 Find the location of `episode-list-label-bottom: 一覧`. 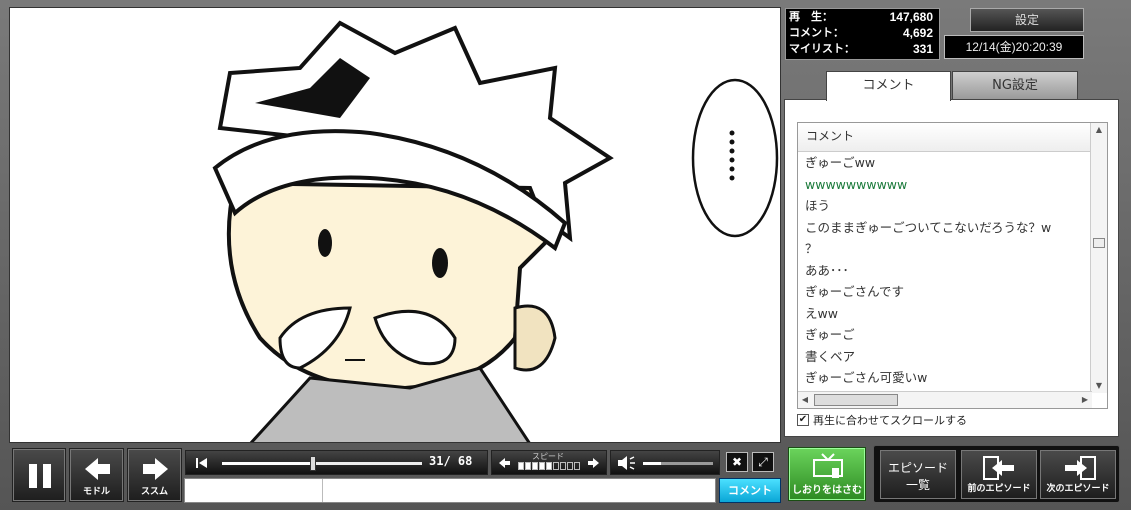

episode-list-label-bottom: 一覧 is located at coordinates (917, 485).